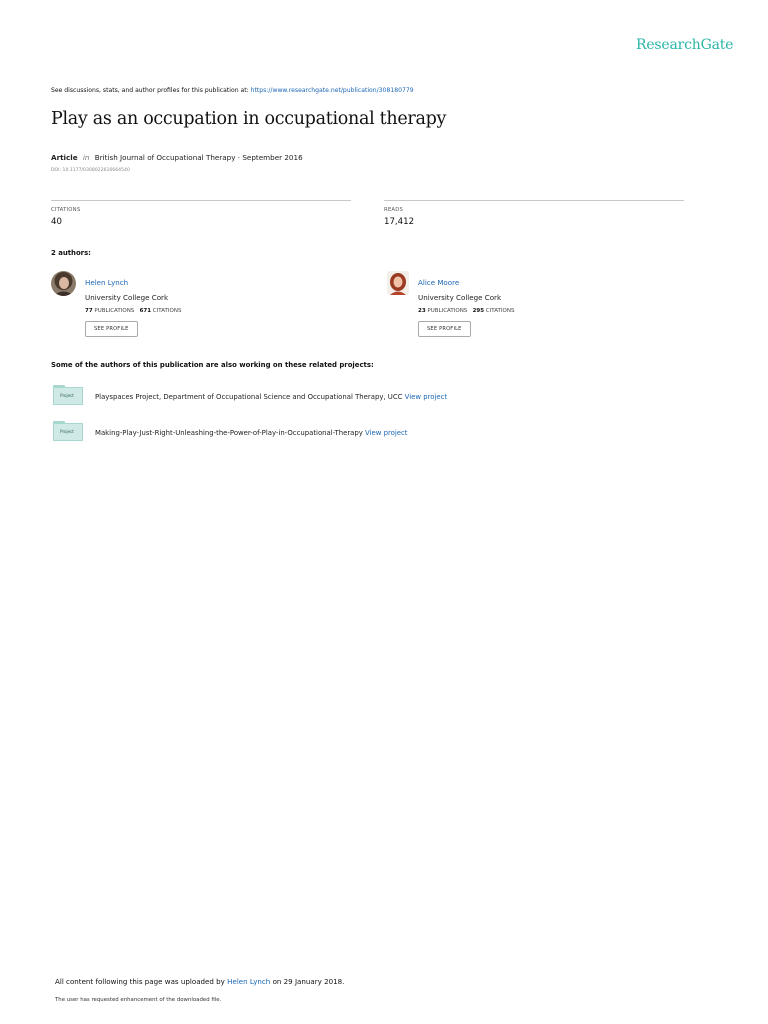 Image resolution: width=768 pixels, height=1024 pixels. Describe the element at coordinates (534, 213) in the screenshot. I see `reads-stat: READS 17,412` at that location.